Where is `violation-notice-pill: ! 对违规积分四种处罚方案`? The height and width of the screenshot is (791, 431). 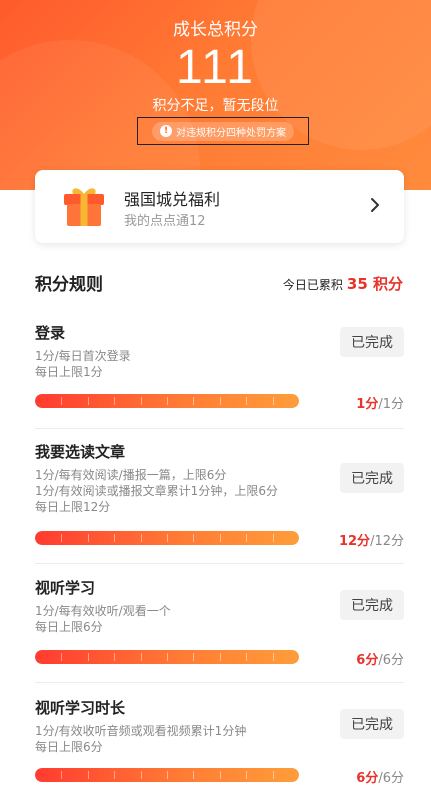 violation-notice-pill: ! 对违规积分四种处罚方案 is located at coordinates (223, 131).